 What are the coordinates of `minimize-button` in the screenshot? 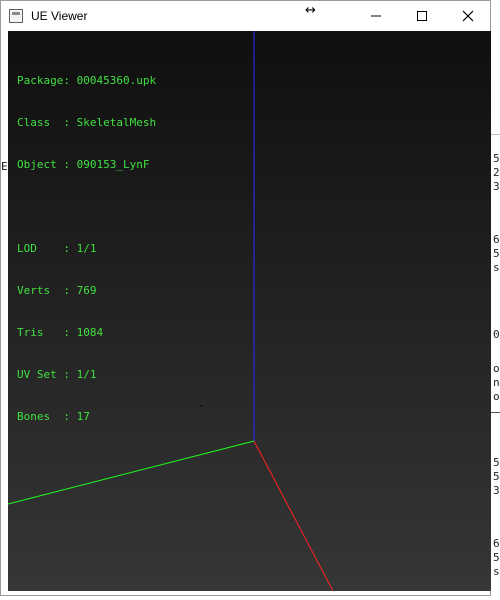 It's located at (376, 16).